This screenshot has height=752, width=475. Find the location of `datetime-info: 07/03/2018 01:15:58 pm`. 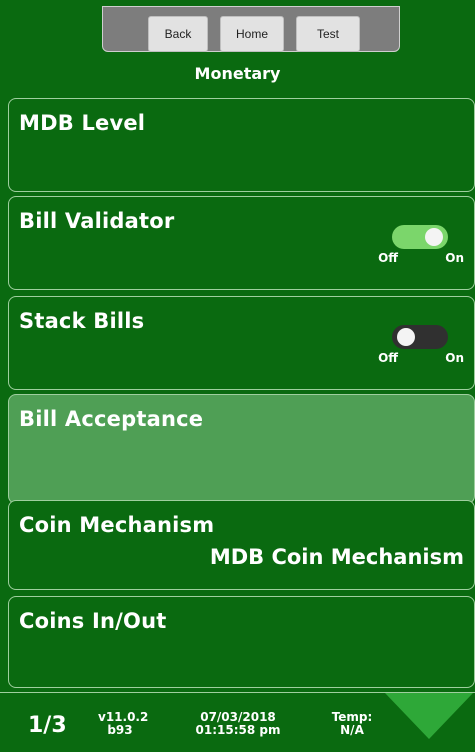

datetime-info: 07/03/2018 01:15:58 pm is located at coordinates (238, 724).